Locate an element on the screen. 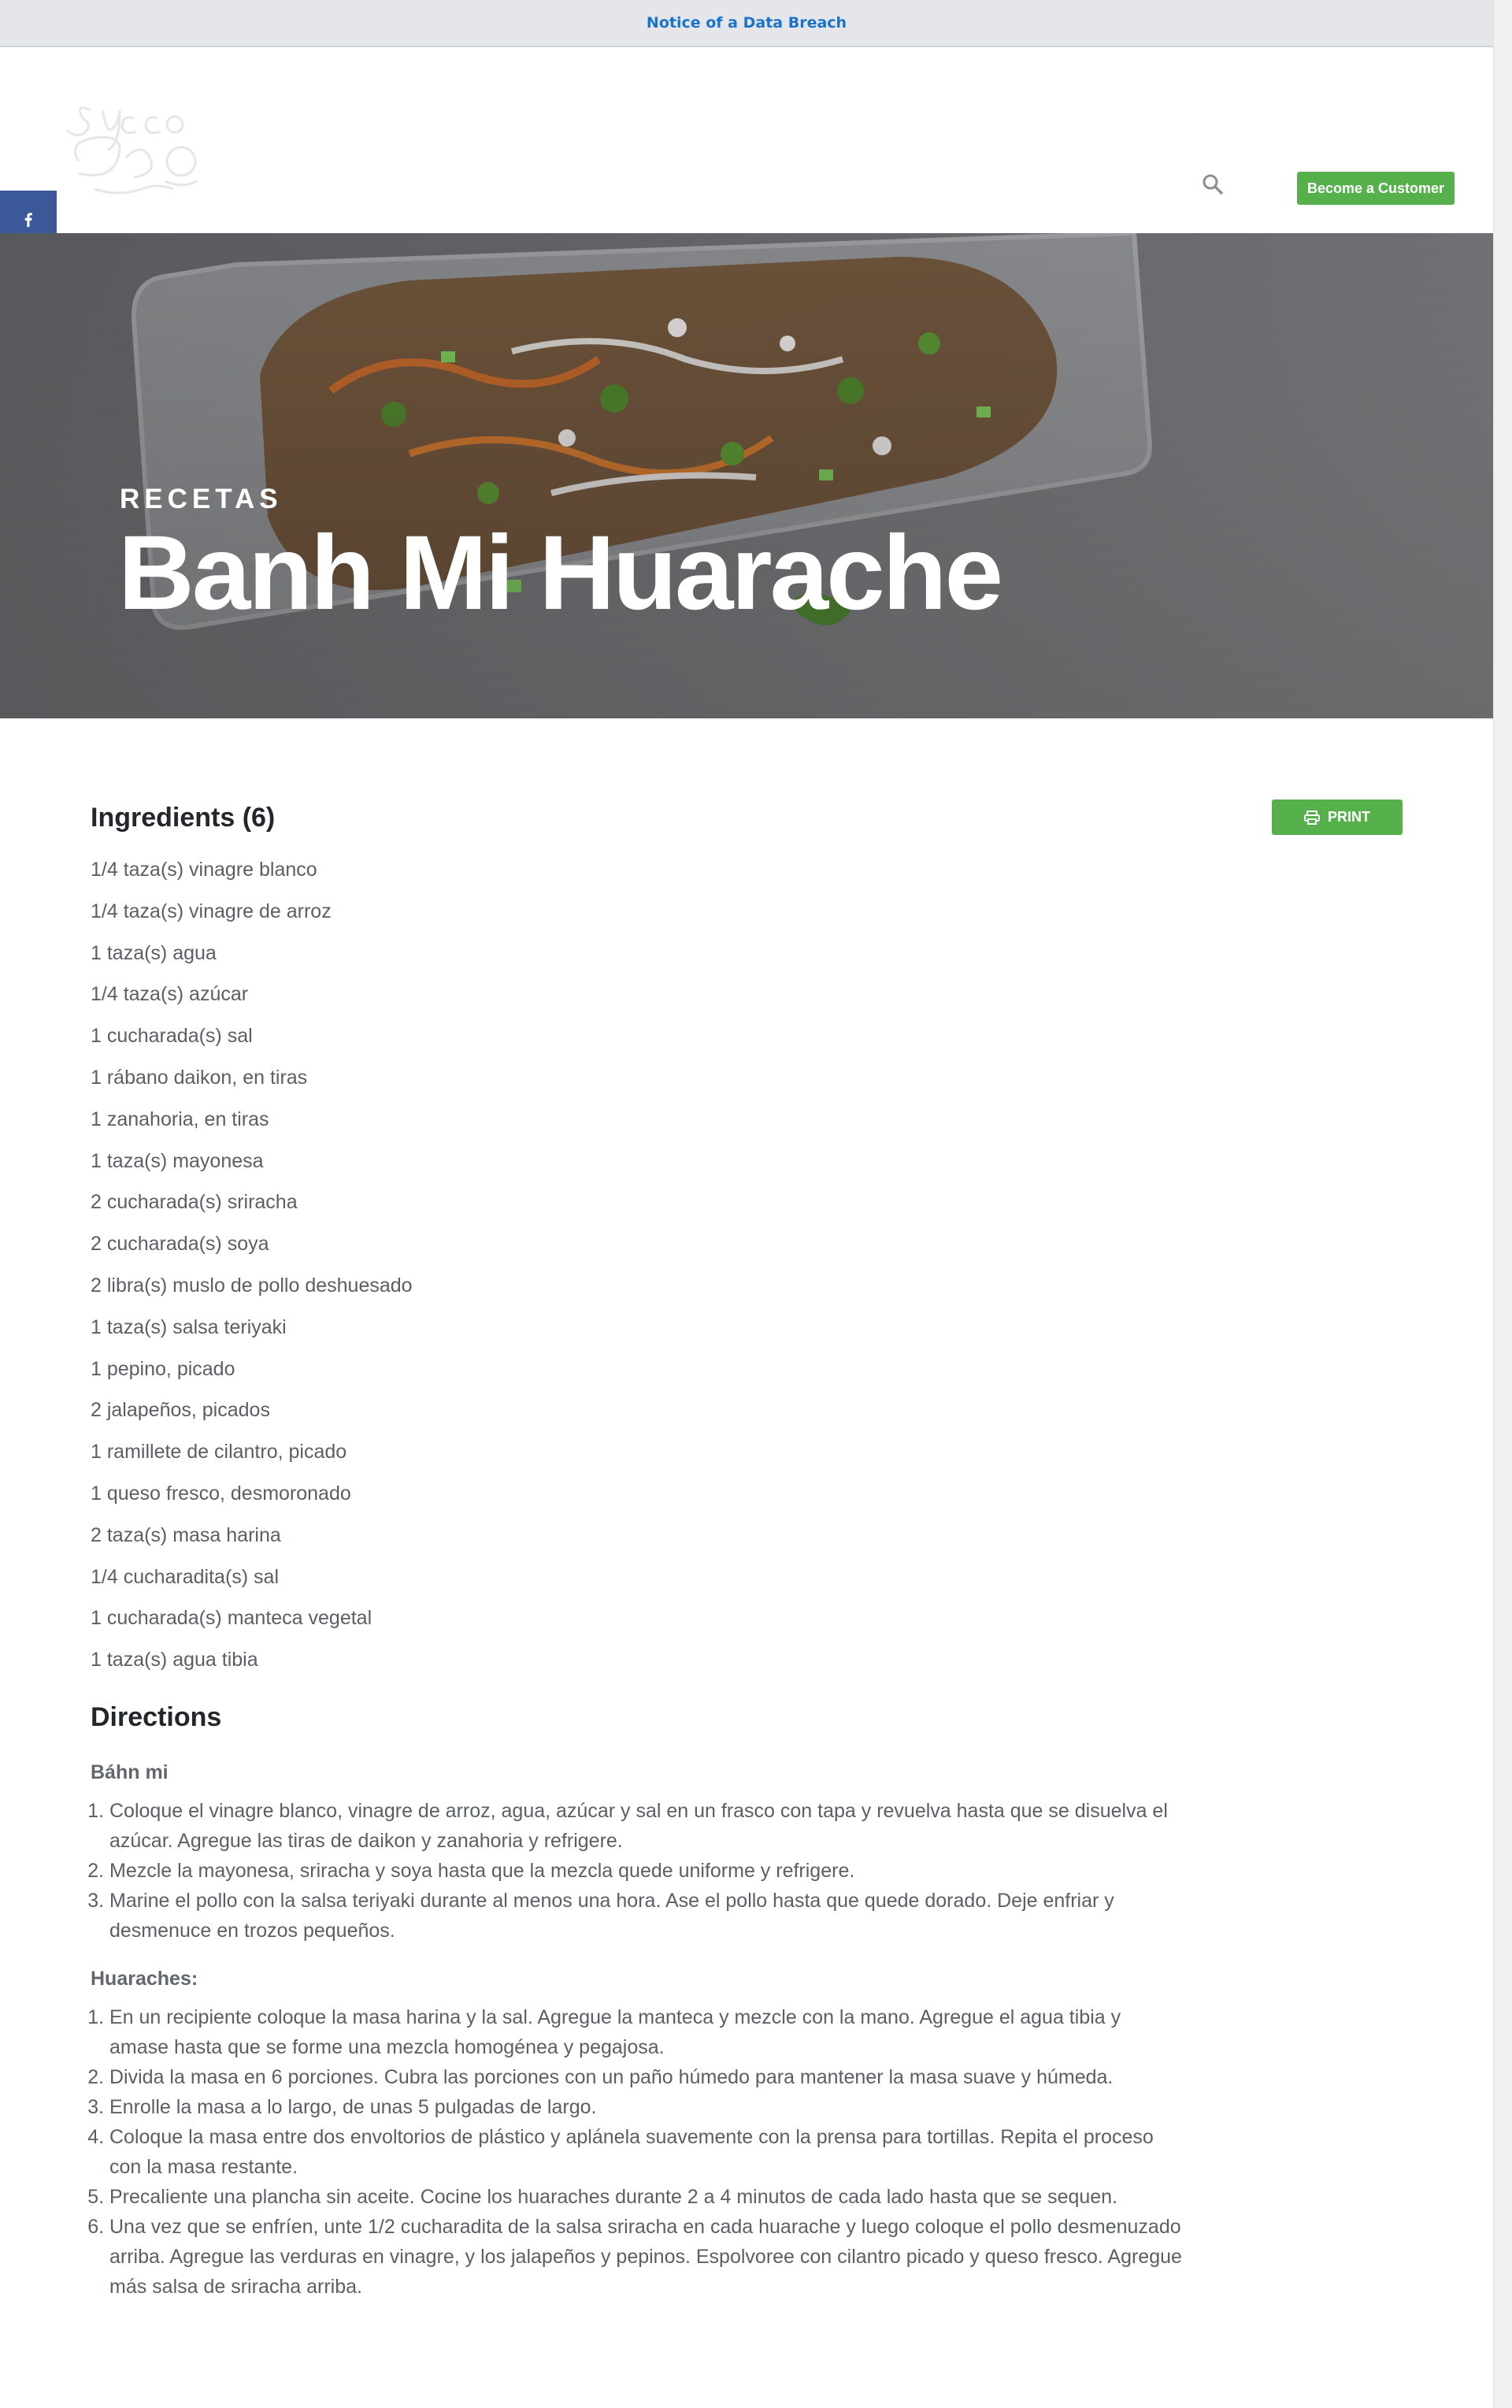  ingredient-item: 1 taza(s) mayonesa is located at coordinates (177, 1160).